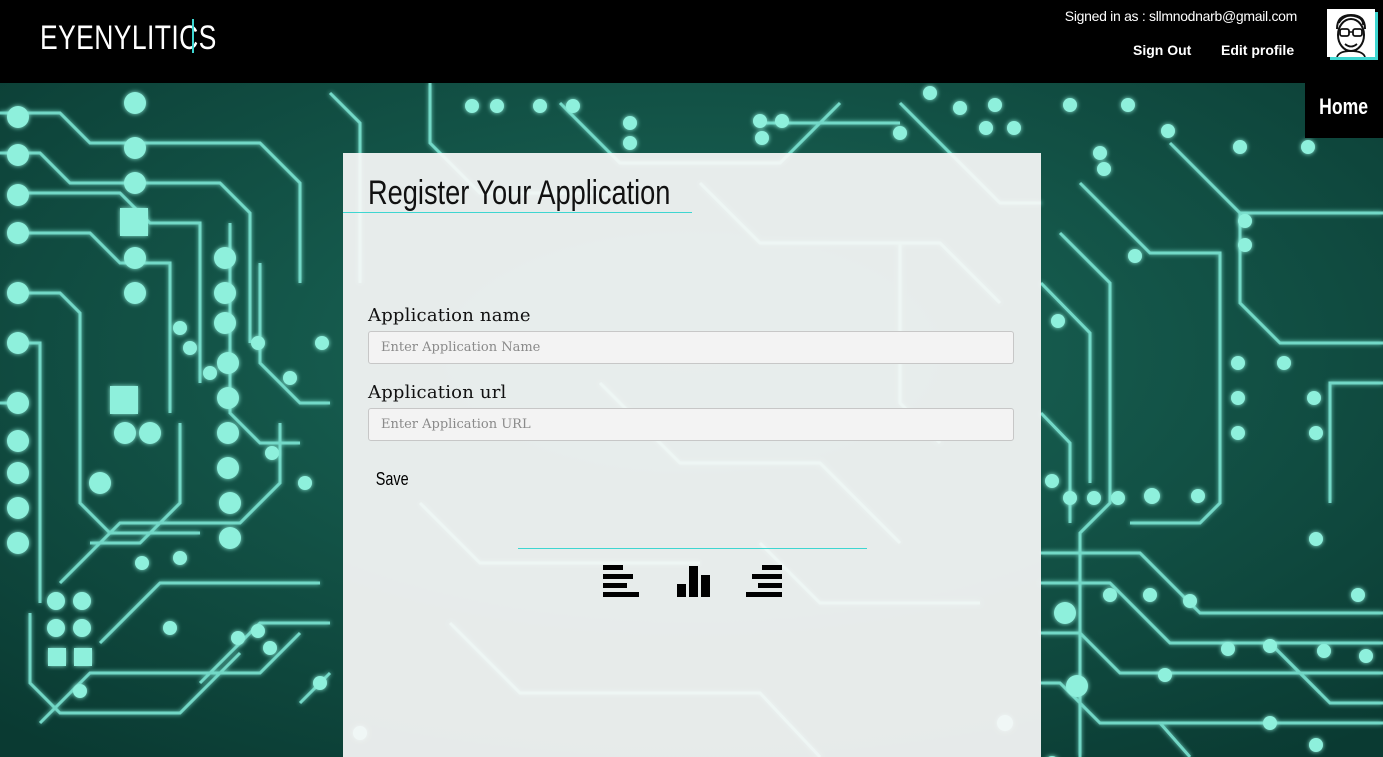 This screenshot has height=757, width=1383. What do you see at coordinates (1257, 50) in the screenshot?
I see `edit-profile-link: Edit profile` at bounding box center [1257, 50].